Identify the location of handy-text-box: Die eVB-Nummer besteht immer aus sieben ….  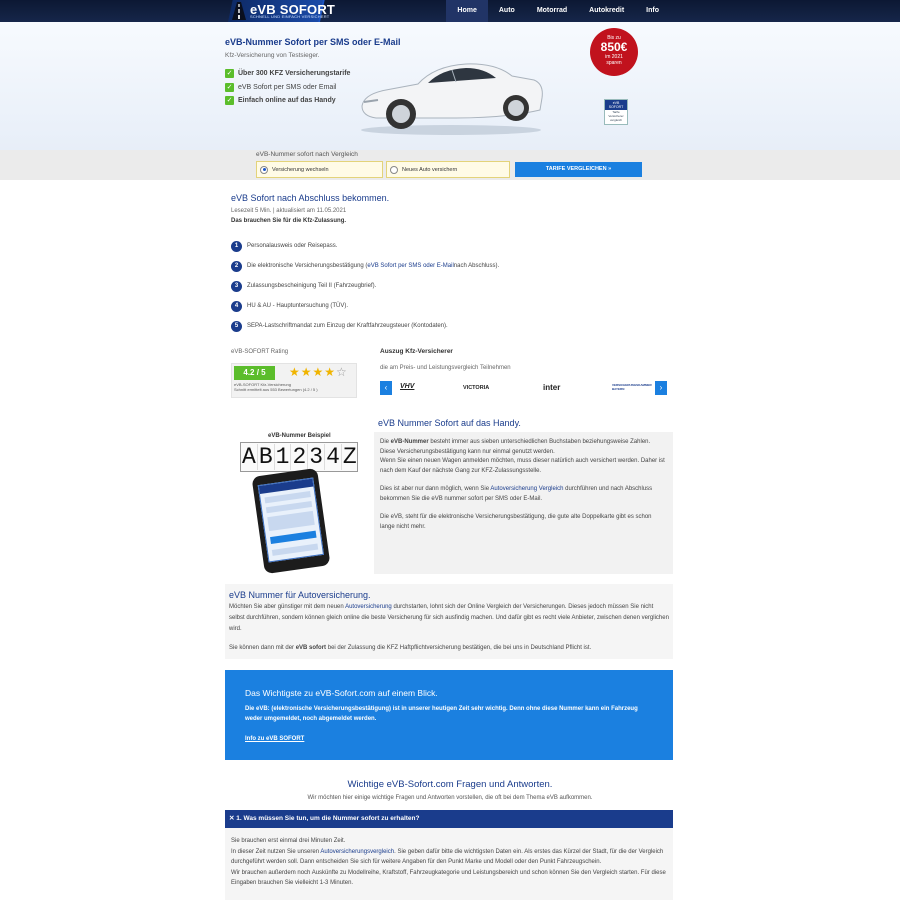
(523, 503).